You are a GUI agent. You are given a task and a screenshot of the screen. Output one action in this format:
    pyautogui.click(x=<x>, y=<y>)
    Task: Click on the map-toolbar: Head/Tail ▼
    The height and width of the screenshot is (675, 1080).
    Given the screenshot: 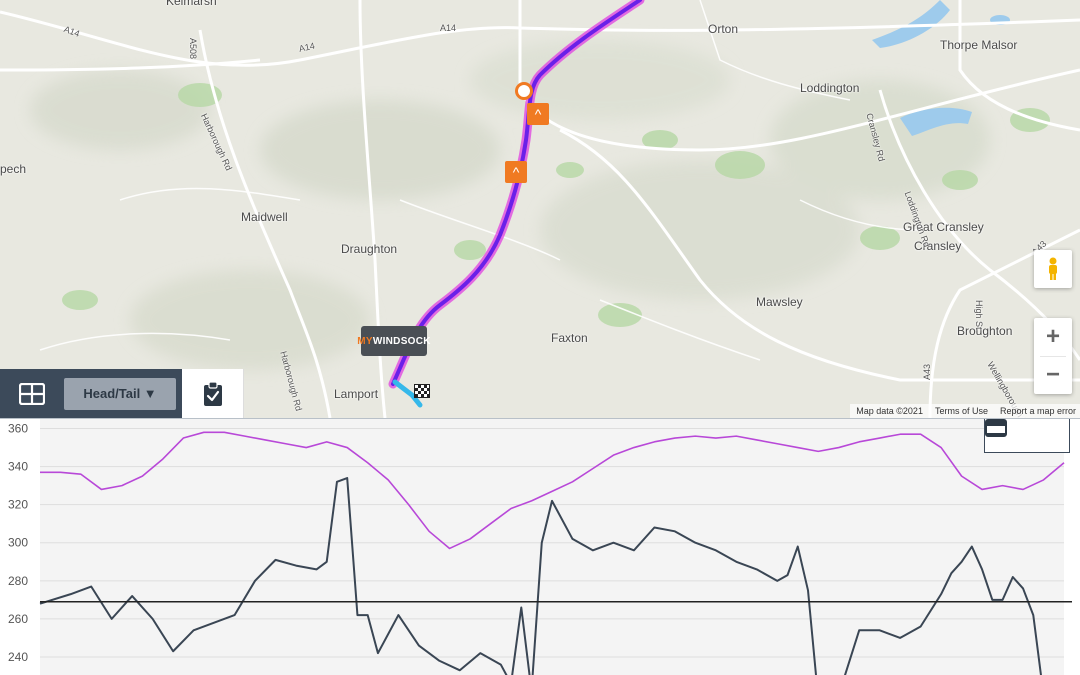 What is the action you would take?
    pyautogui.click(x=122, y=393)
    